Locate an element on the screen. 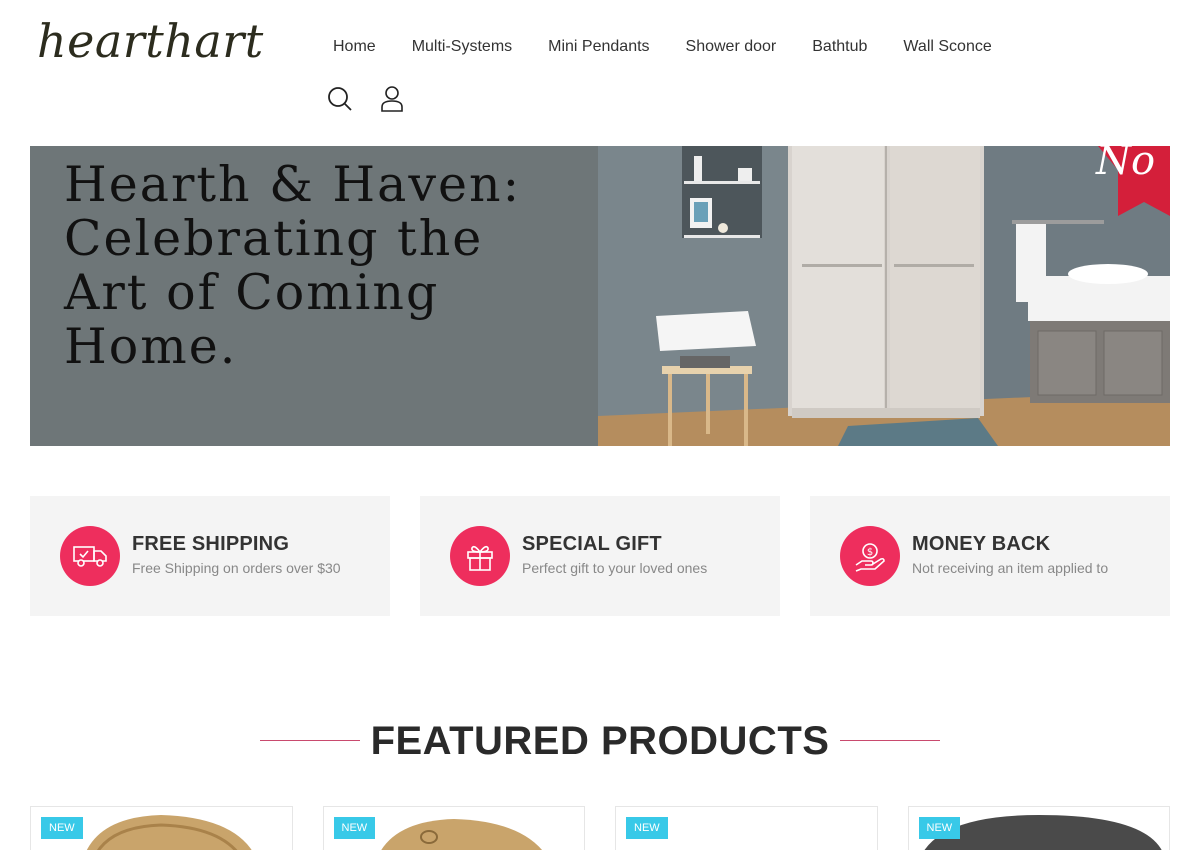 The width and height of the screenshot is (1200, 850). nav-home: Home is located at coordinates (354, 47).